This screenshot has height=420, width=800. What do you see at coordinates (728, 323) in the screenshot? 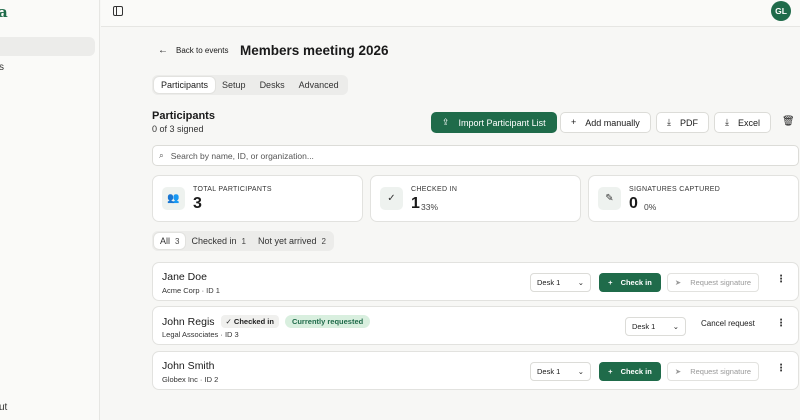
I see `cancel-request-button: Cancel request` at bounding box center [728, 323].